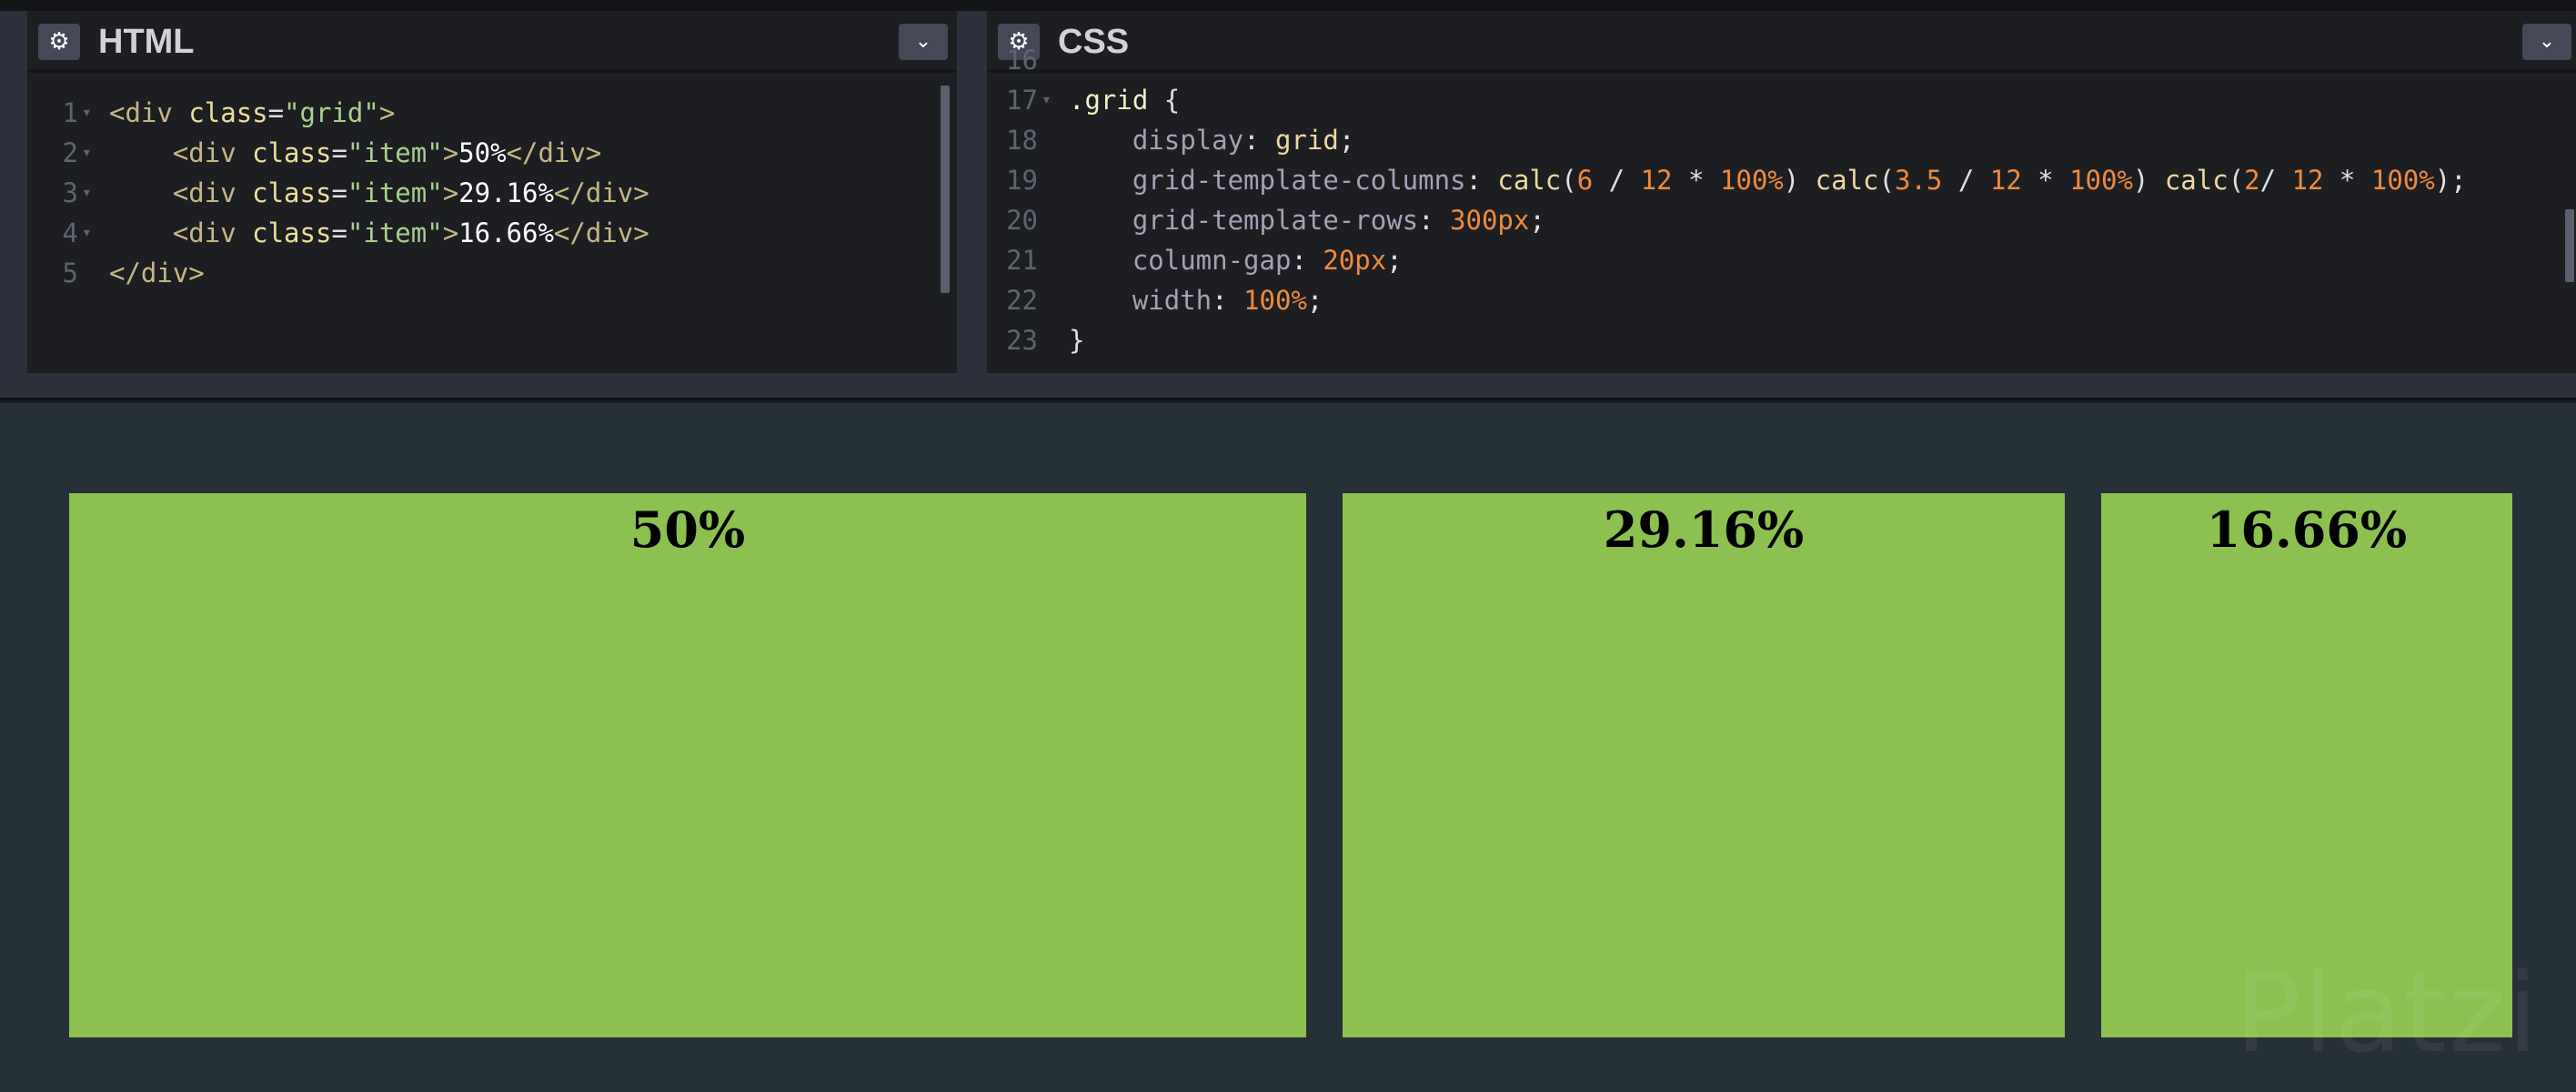 This screenshot has height=1092, width=2576. I want to click on line-number: 18, so click(1022, 141).